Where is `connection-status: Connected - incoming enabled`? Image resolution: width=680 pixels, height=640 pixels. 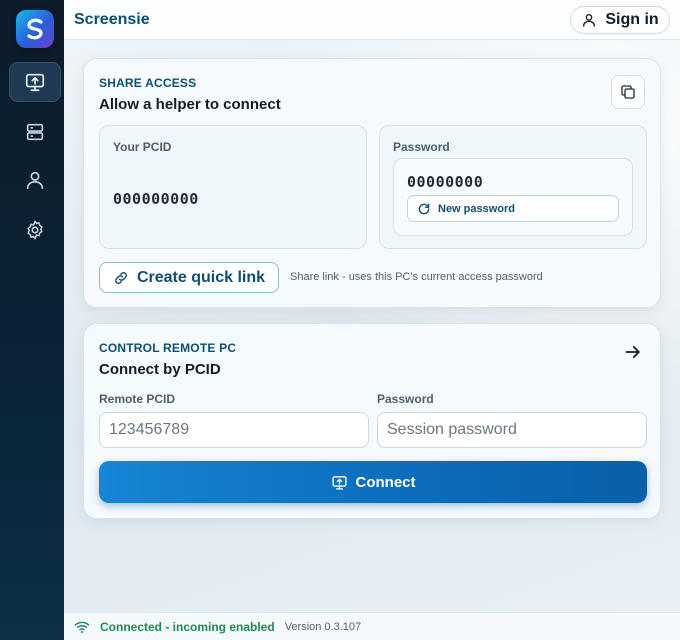 connection-status: Connected - incoming enabled is located at coordinates (187, 626).